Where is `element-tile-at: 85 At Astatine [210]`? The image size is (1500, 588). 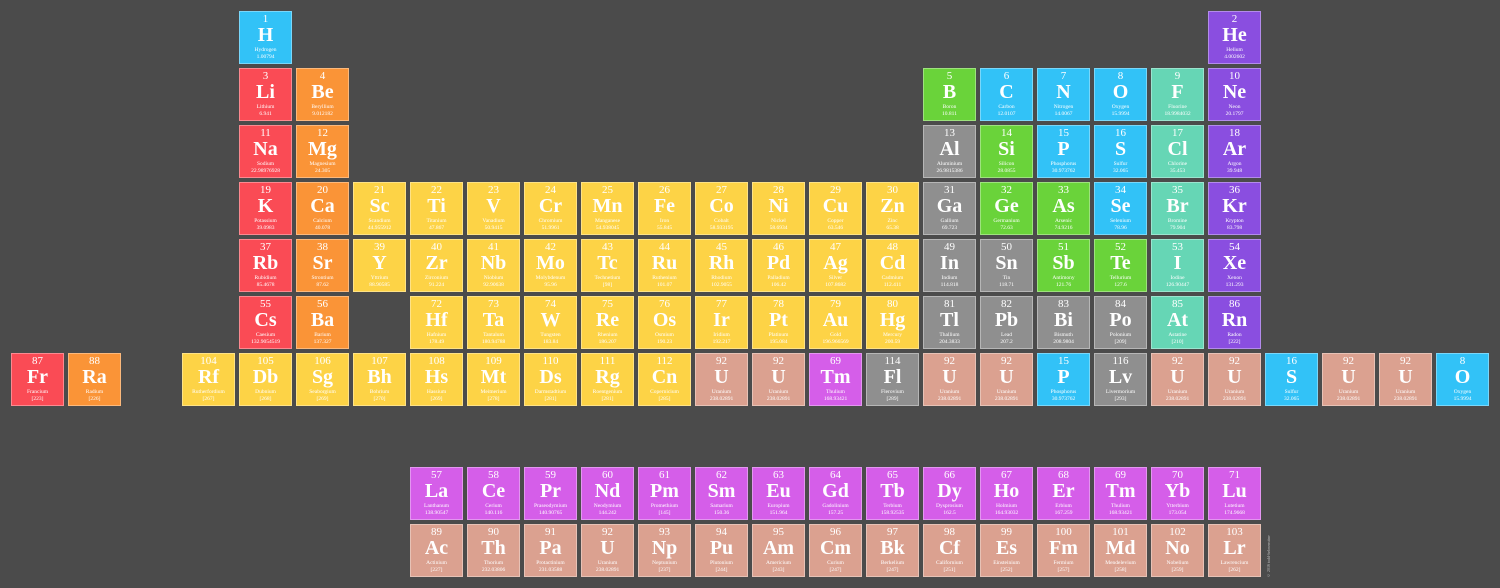 element-tile-at: 85 At Astatine [210] is located at coordinates (1177, 322).